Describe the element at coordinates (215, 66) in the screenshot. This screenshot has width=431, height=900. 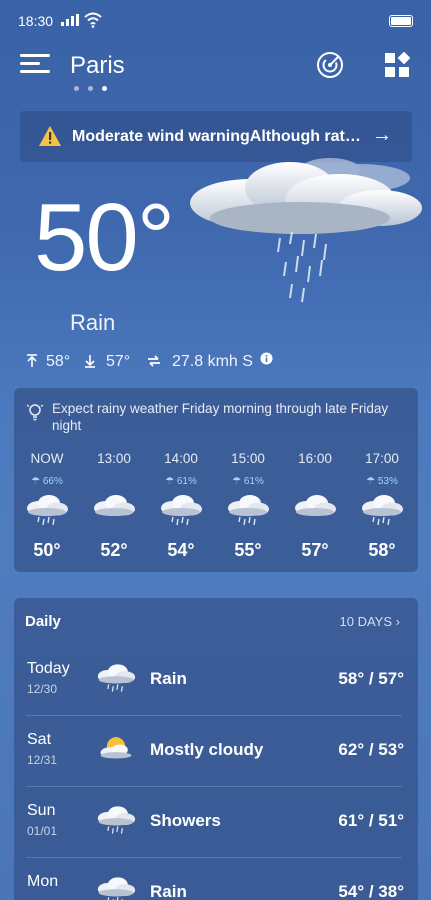
I see `top-bar: Paris` at that location.